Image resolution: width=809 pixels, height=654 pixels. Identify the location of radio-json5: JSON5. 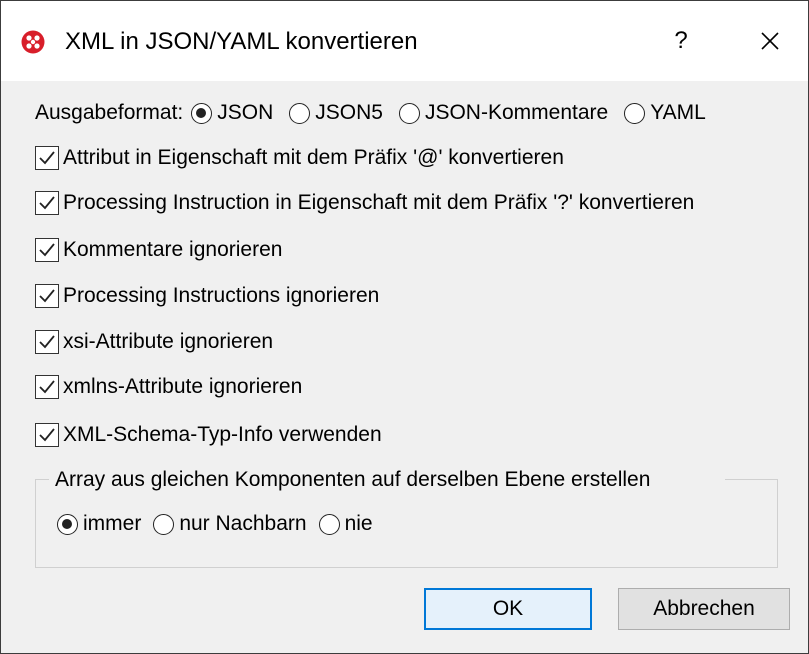
(336, 113).